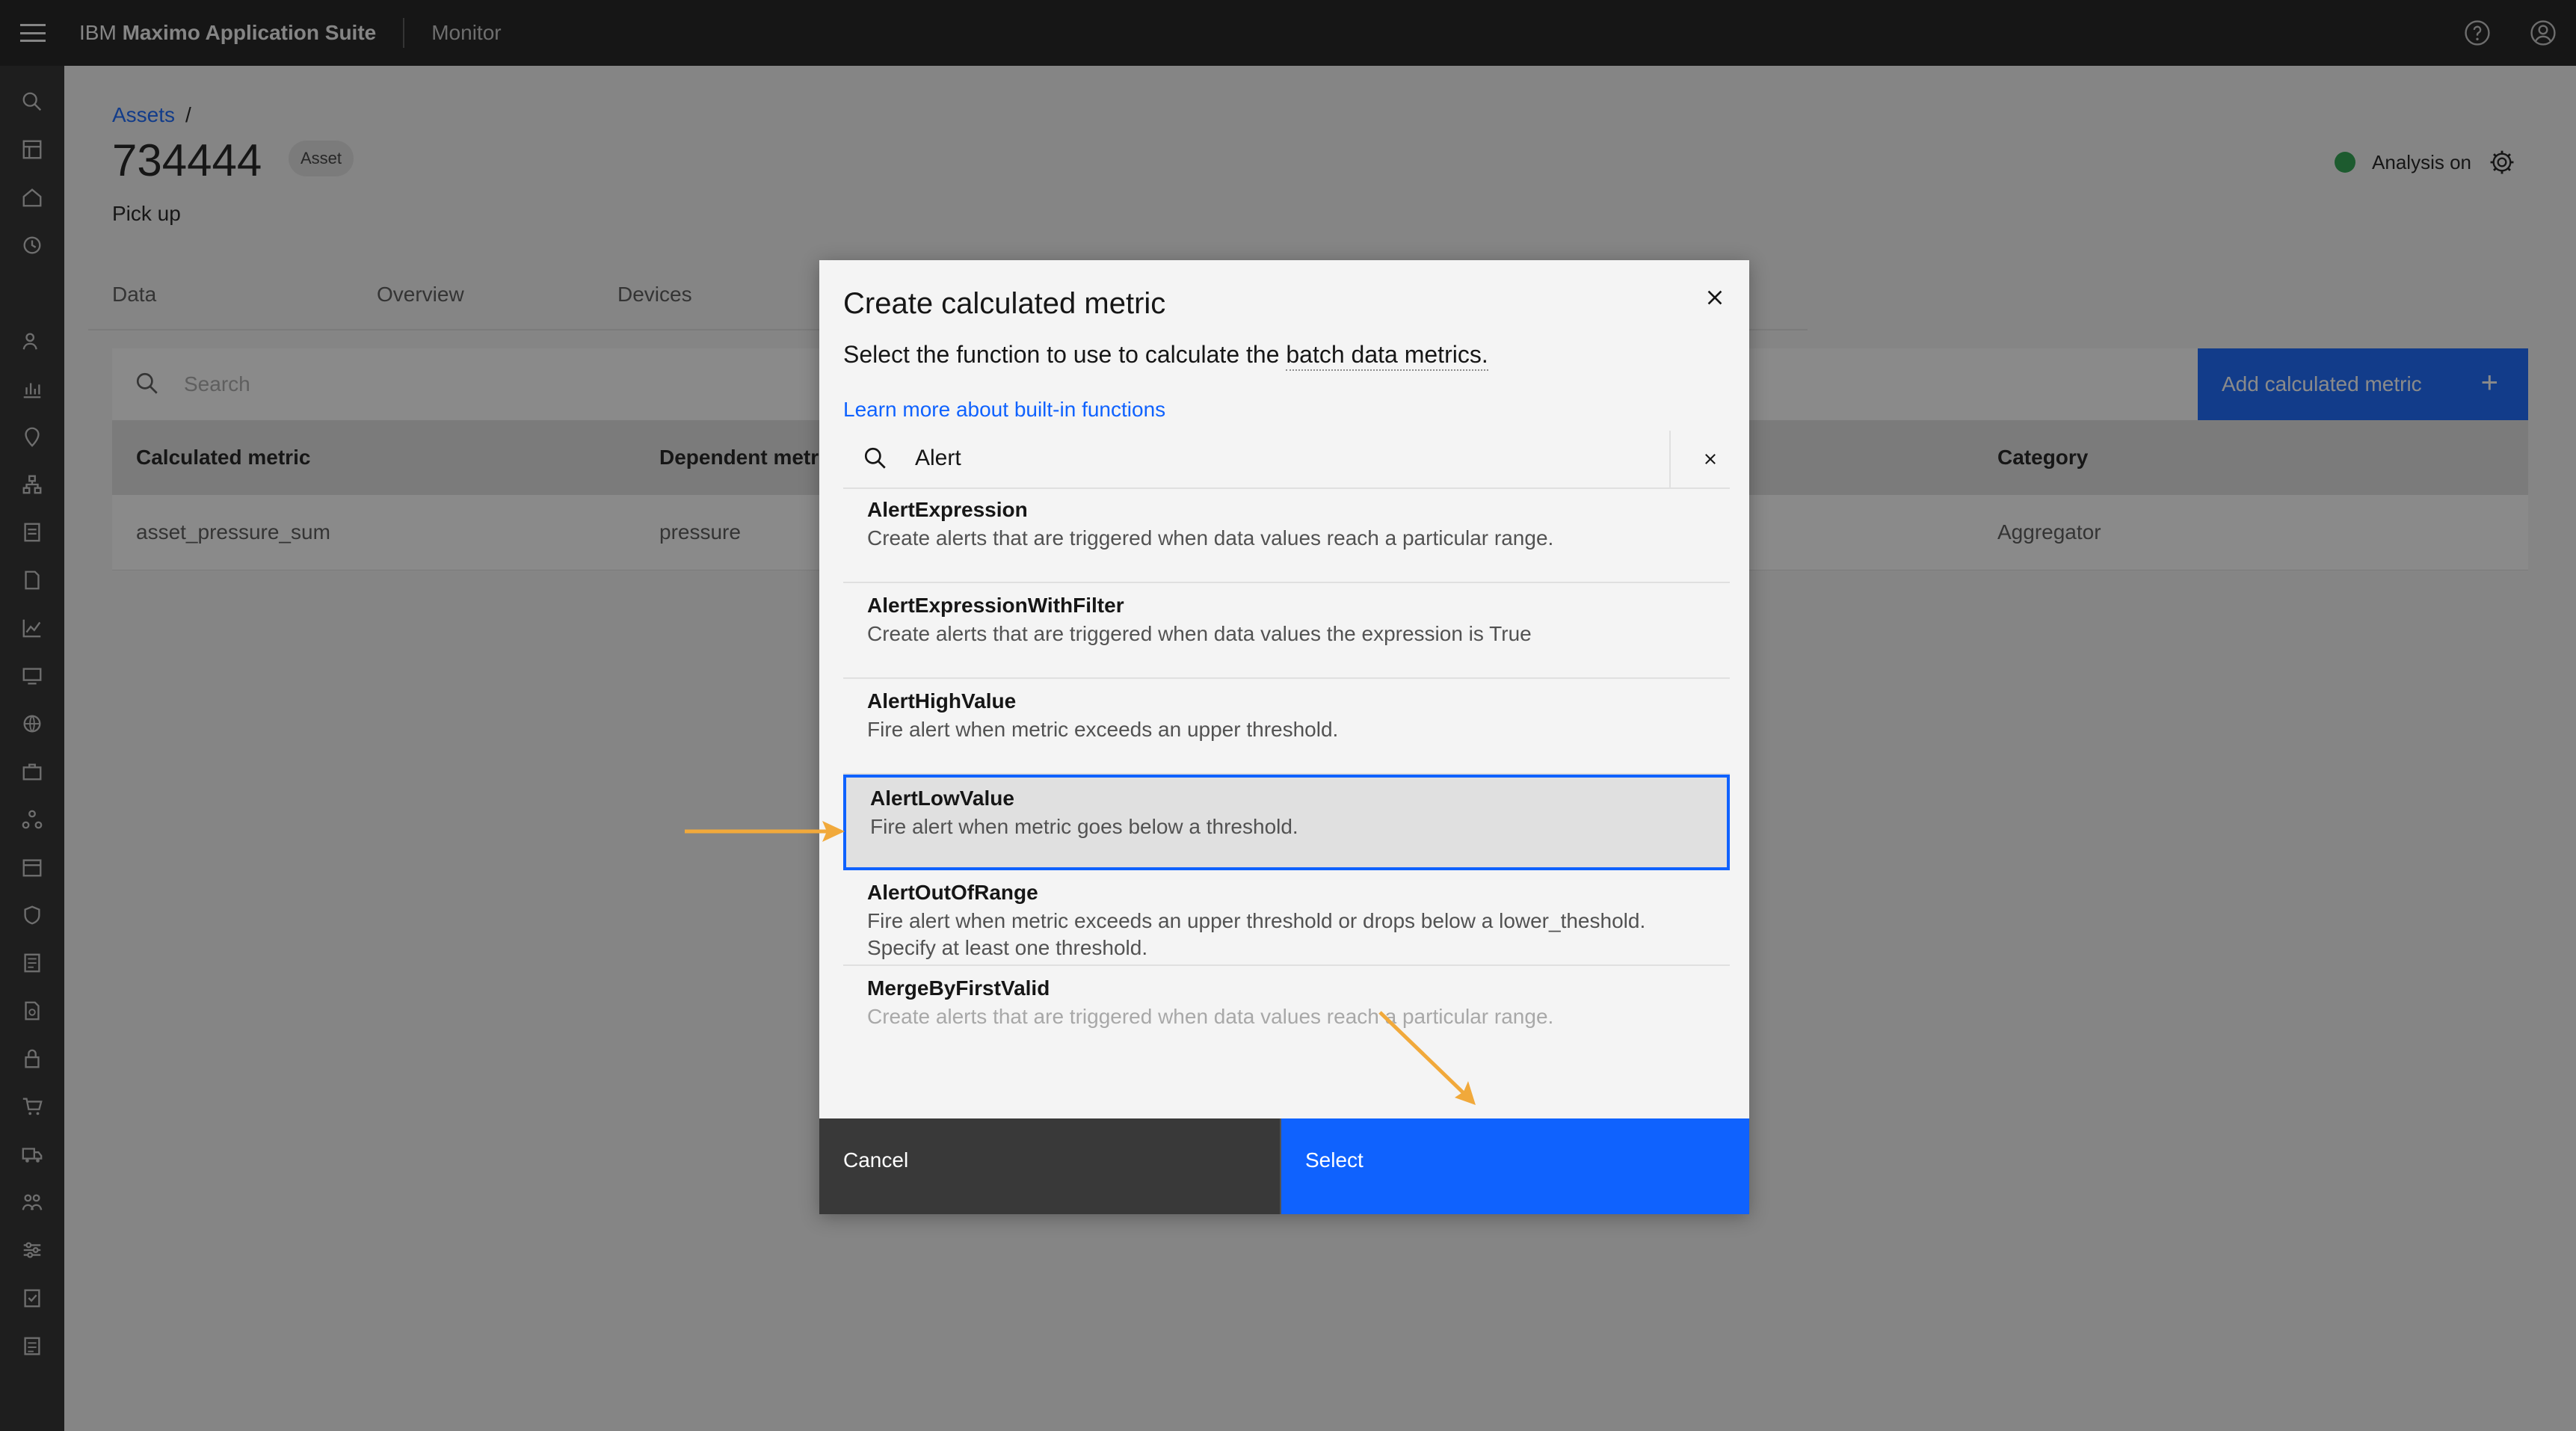  I want to click on batch-data-metrics-term: batch data metrics., so click(1387, 356).